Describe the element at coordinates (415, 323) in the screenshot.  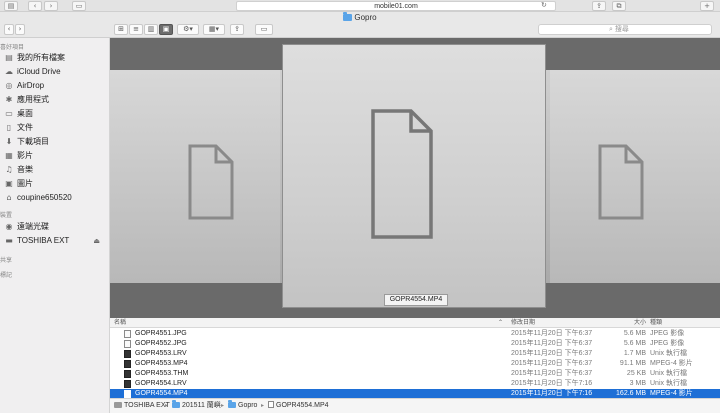
I see `list-header: 名稱 ⌃ 修改日期 大小 種類` at that location.